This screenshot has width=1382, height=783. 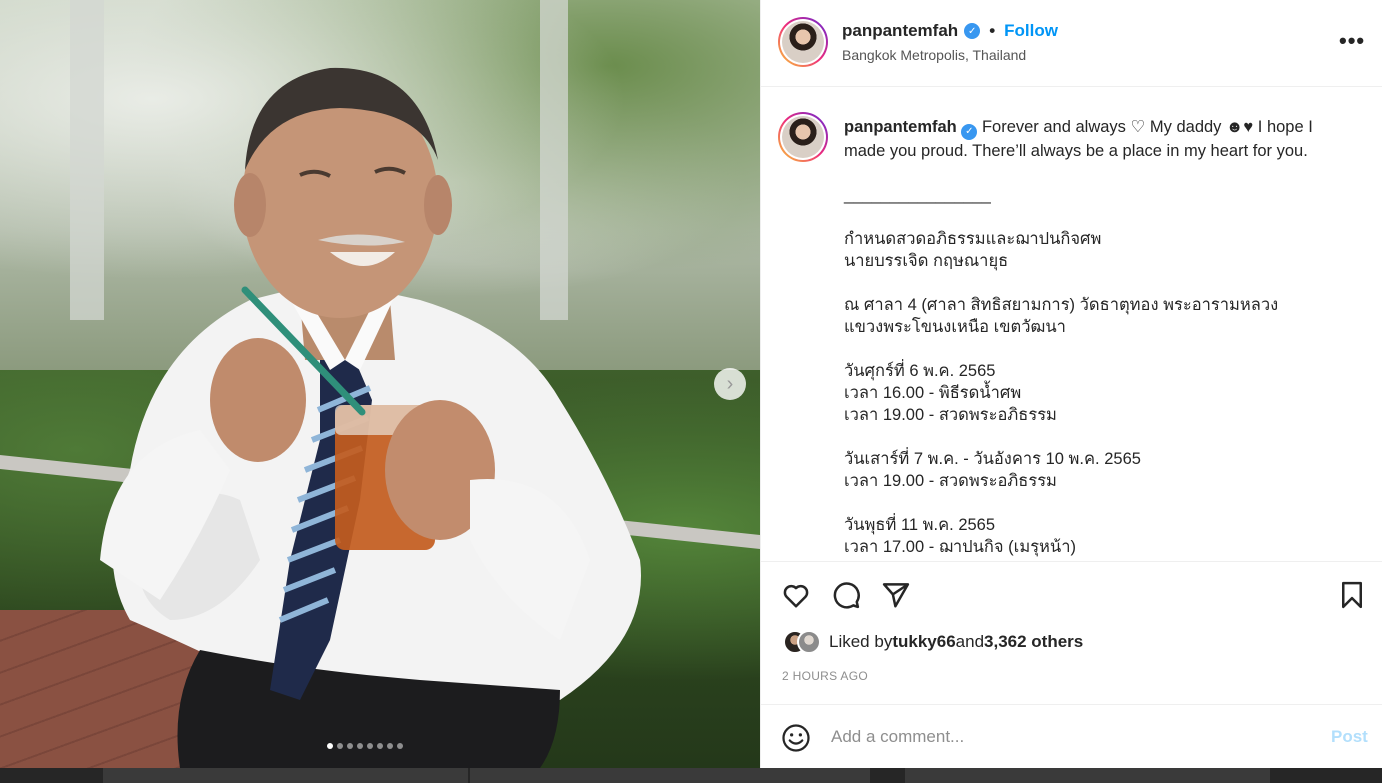 What do you see at coordinates (1031, 31) in the screenshot?
I see `follow-button: Follow` at bounding box center [1031, 31].